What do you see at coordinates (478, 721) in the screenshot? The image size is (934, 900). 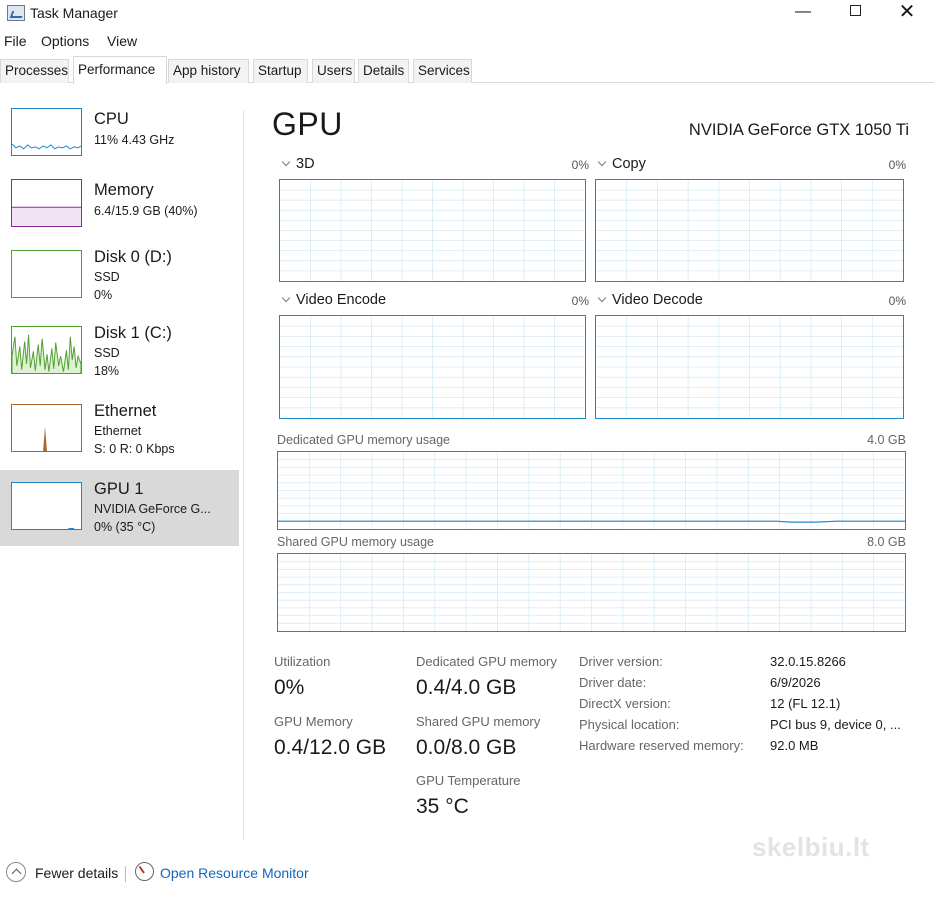 I see `shared-gpu-memory-label: Shared GPU memory` at bounding box center [478, 721].